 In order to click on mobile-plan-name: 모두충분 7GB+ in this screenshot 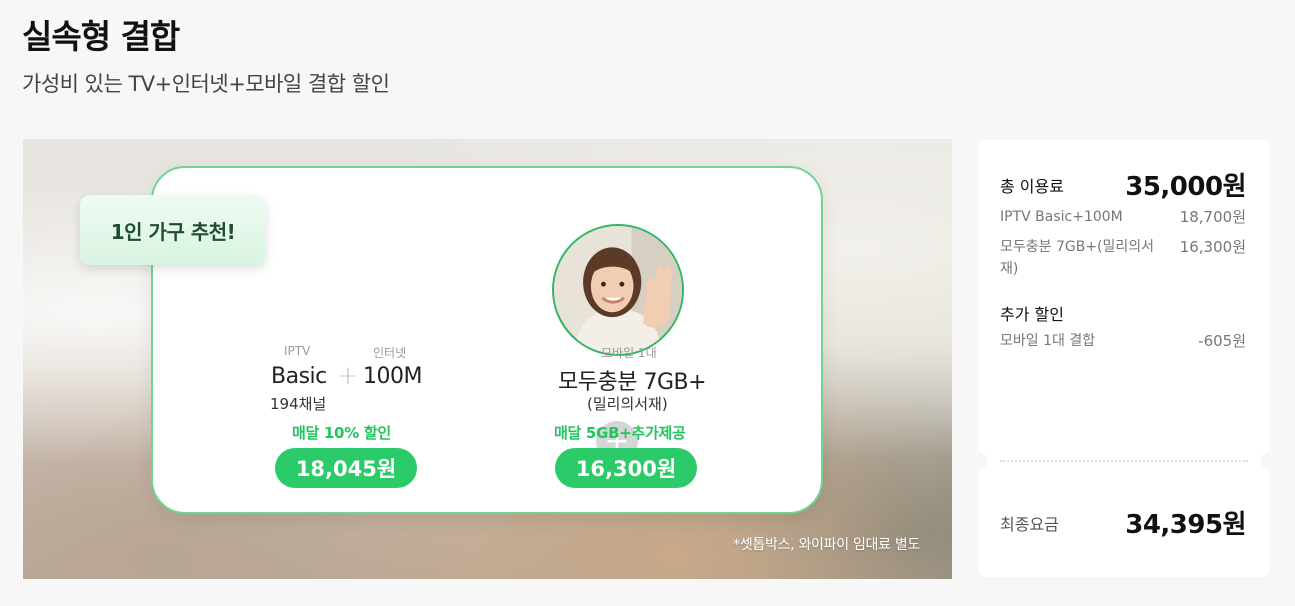, I will do `click(632, 382)`.